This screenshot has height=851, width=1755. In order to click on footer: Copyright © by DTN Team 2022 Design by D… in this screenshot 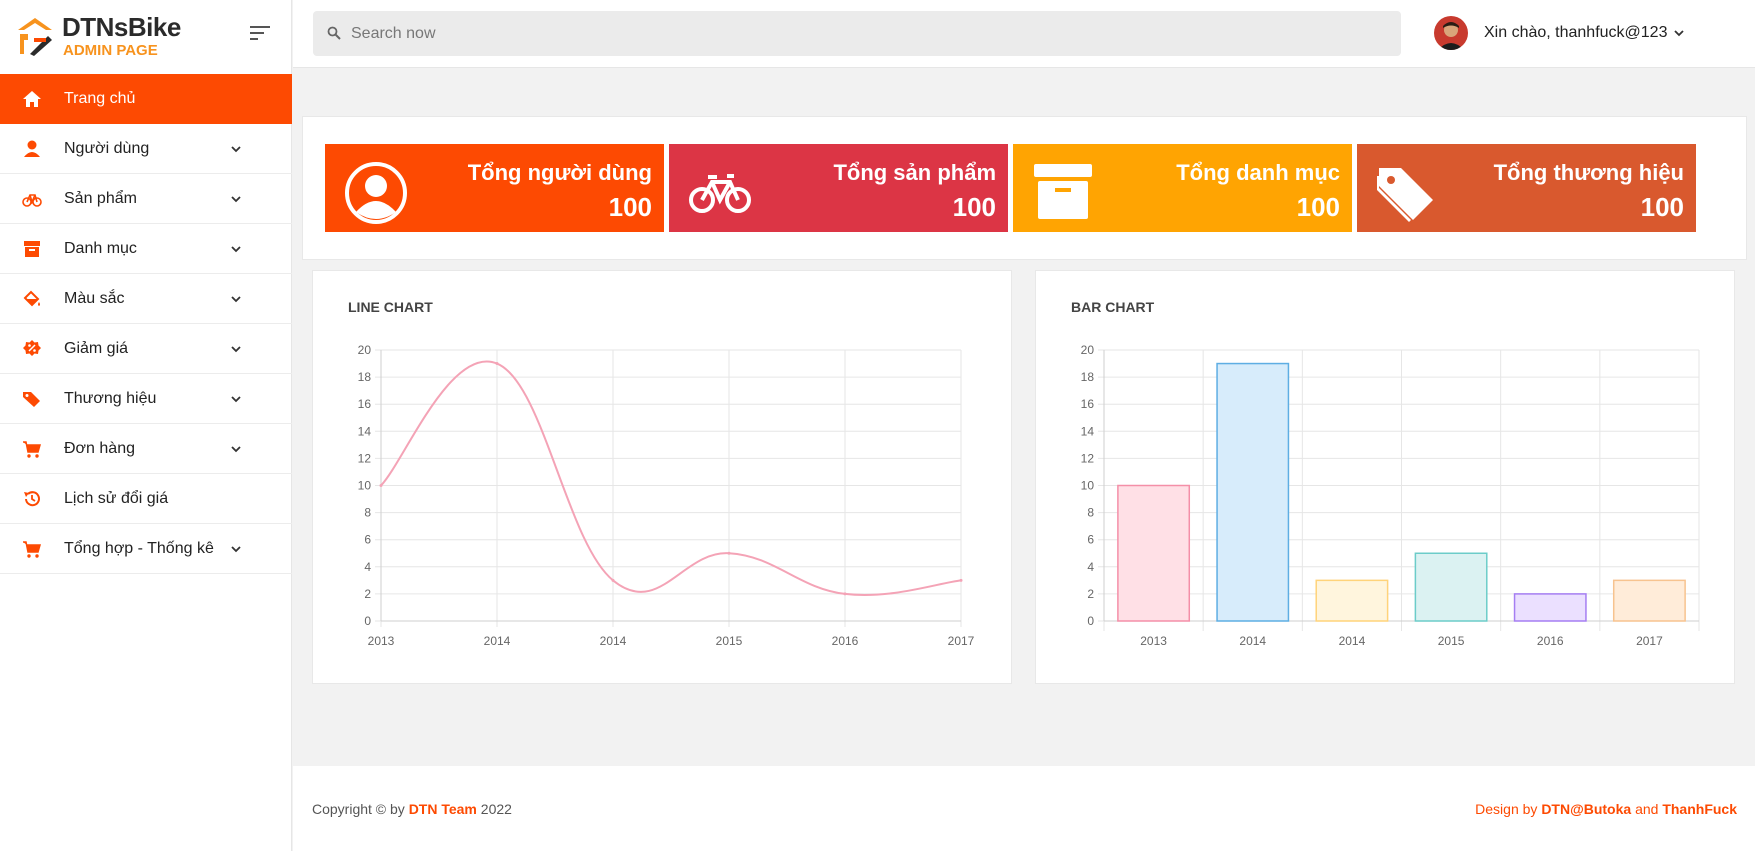, I will do `click(1024, 808)`.